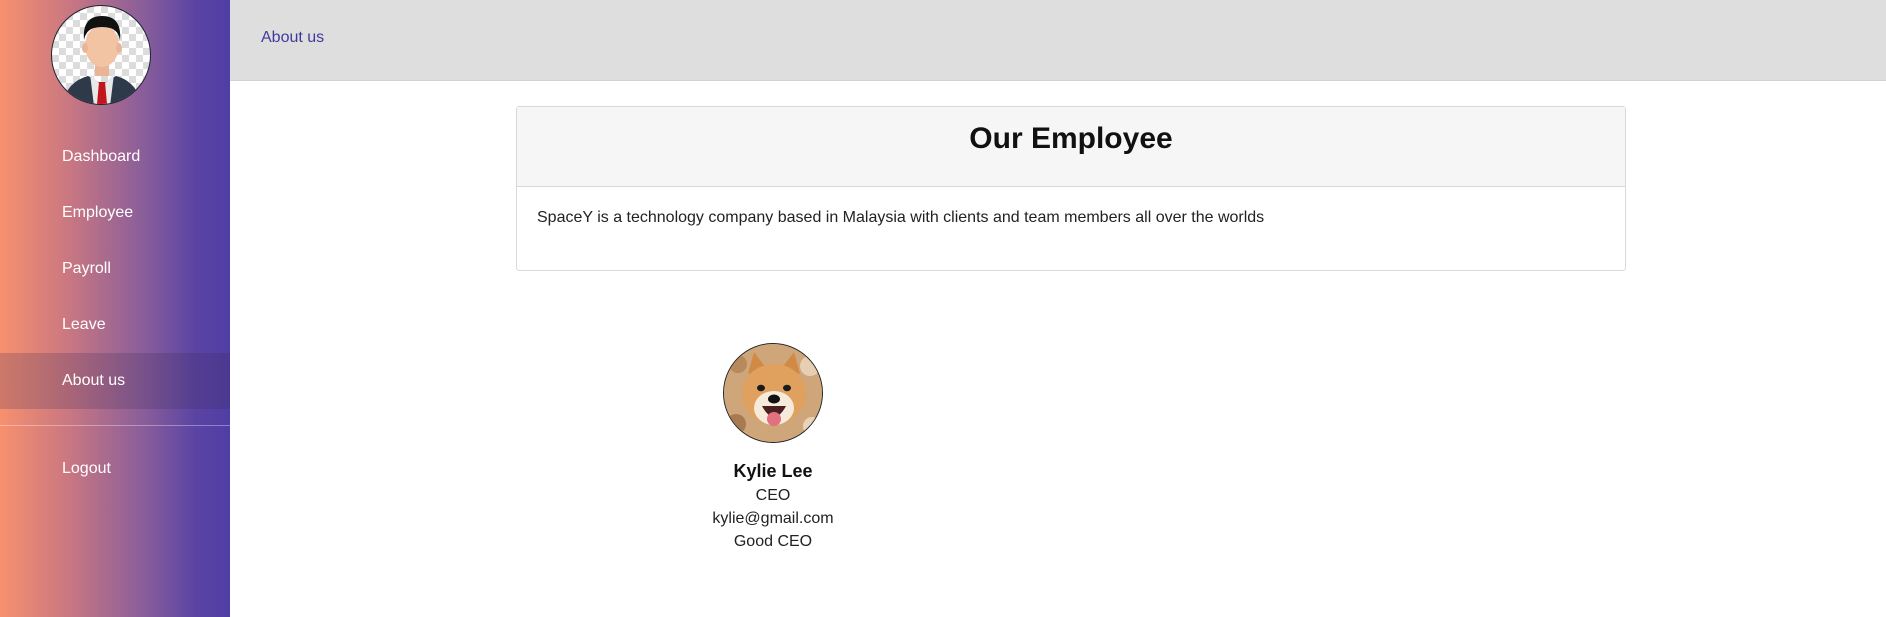 The height and width of the screenshot is (617, 1886). What do you see at coordinates (86, 268) in the screenshot?
I see `sidebar-item-label: Payroll` at bounding box center [86, 268].